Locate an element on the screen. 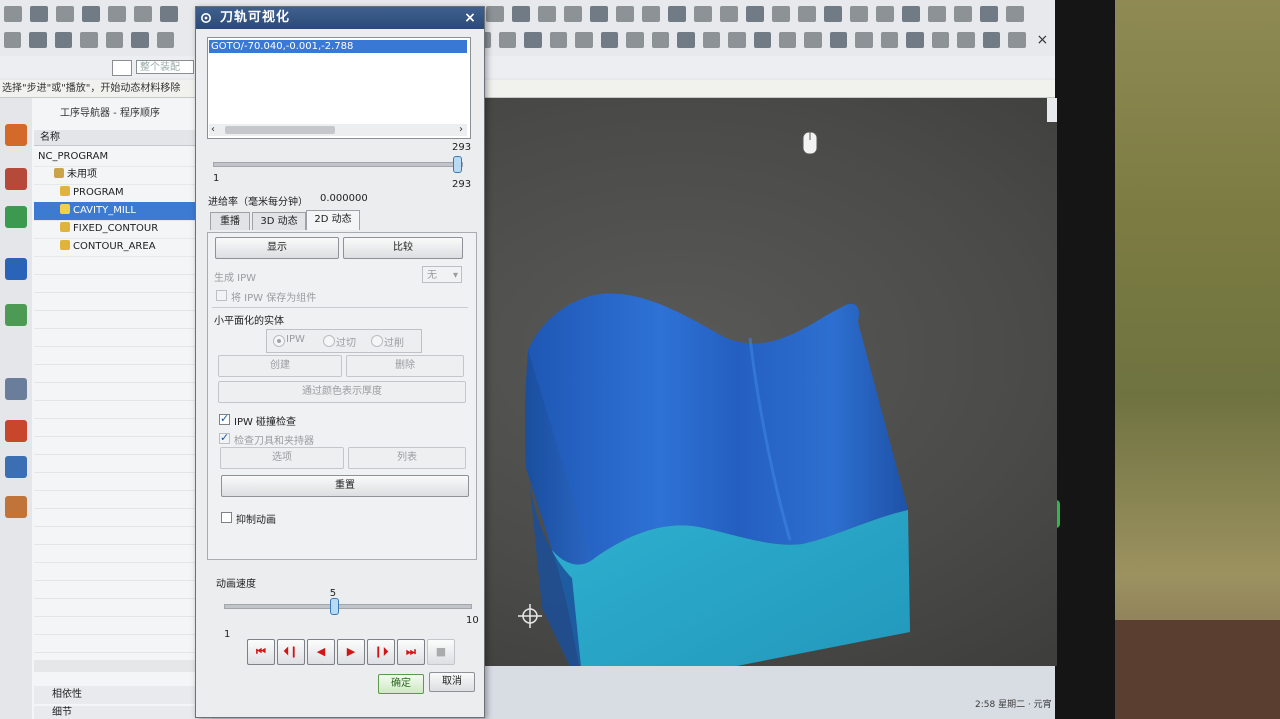 The height and width of the screenshot is (719, 1280). navigator-horizontal-scrollbar is located at coordinates (123, 666).